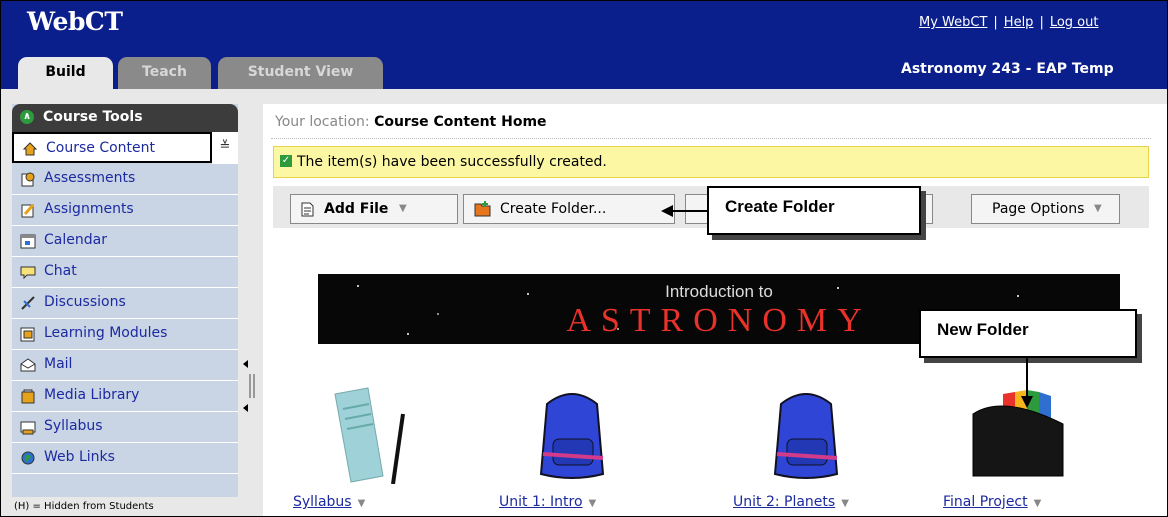 Image resolution: width=1168 pixels, height=517 pixels. I want to click on module-icon, so click(27, 334).